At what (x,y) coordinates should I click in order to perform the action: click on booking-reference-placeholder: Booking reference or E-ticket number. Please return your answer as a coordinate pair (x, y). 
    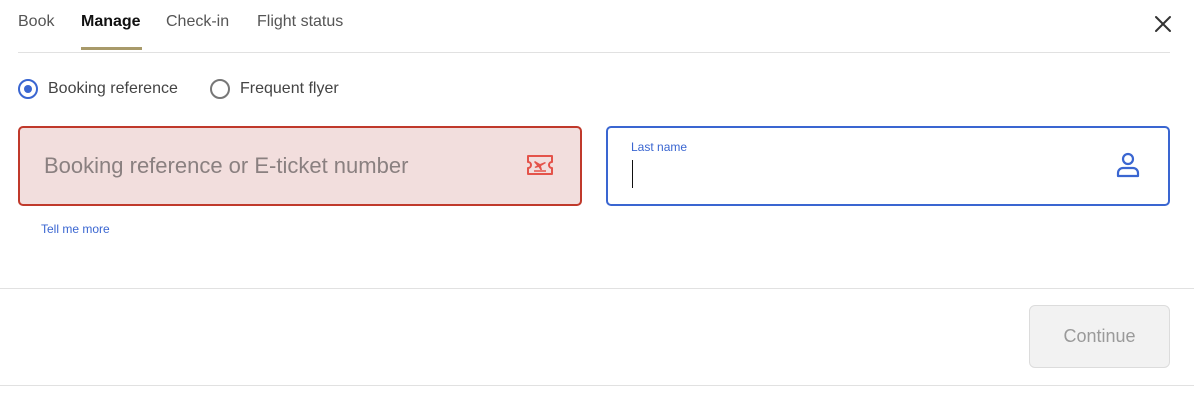
    Looking at the image, I should click on (226, 165).